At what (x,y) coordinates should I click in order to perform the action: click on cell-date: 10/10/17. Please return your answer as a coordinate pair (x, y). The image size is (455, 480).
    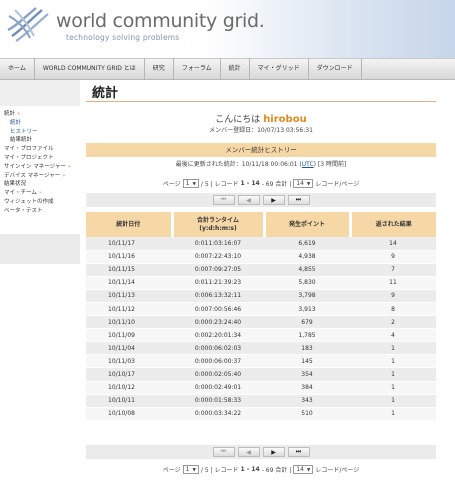
    Looking at the image, I should click on (129, 374).